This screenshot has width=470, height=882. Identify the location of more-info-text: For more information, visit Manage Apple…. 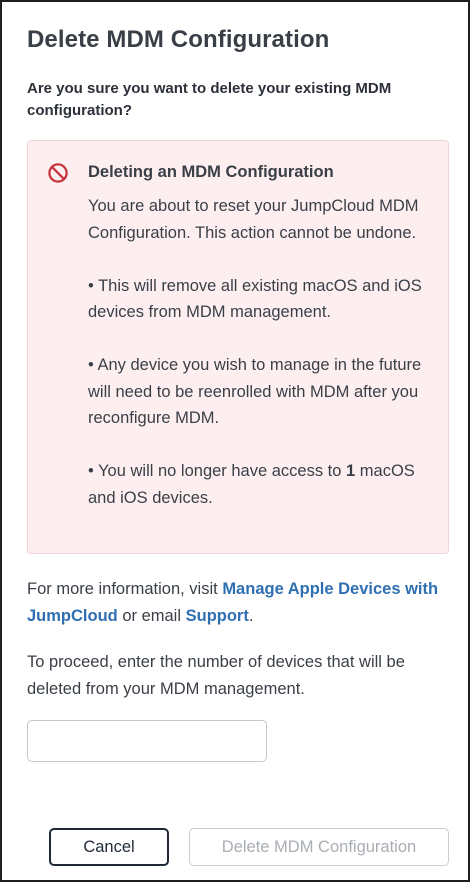
(237, 602).